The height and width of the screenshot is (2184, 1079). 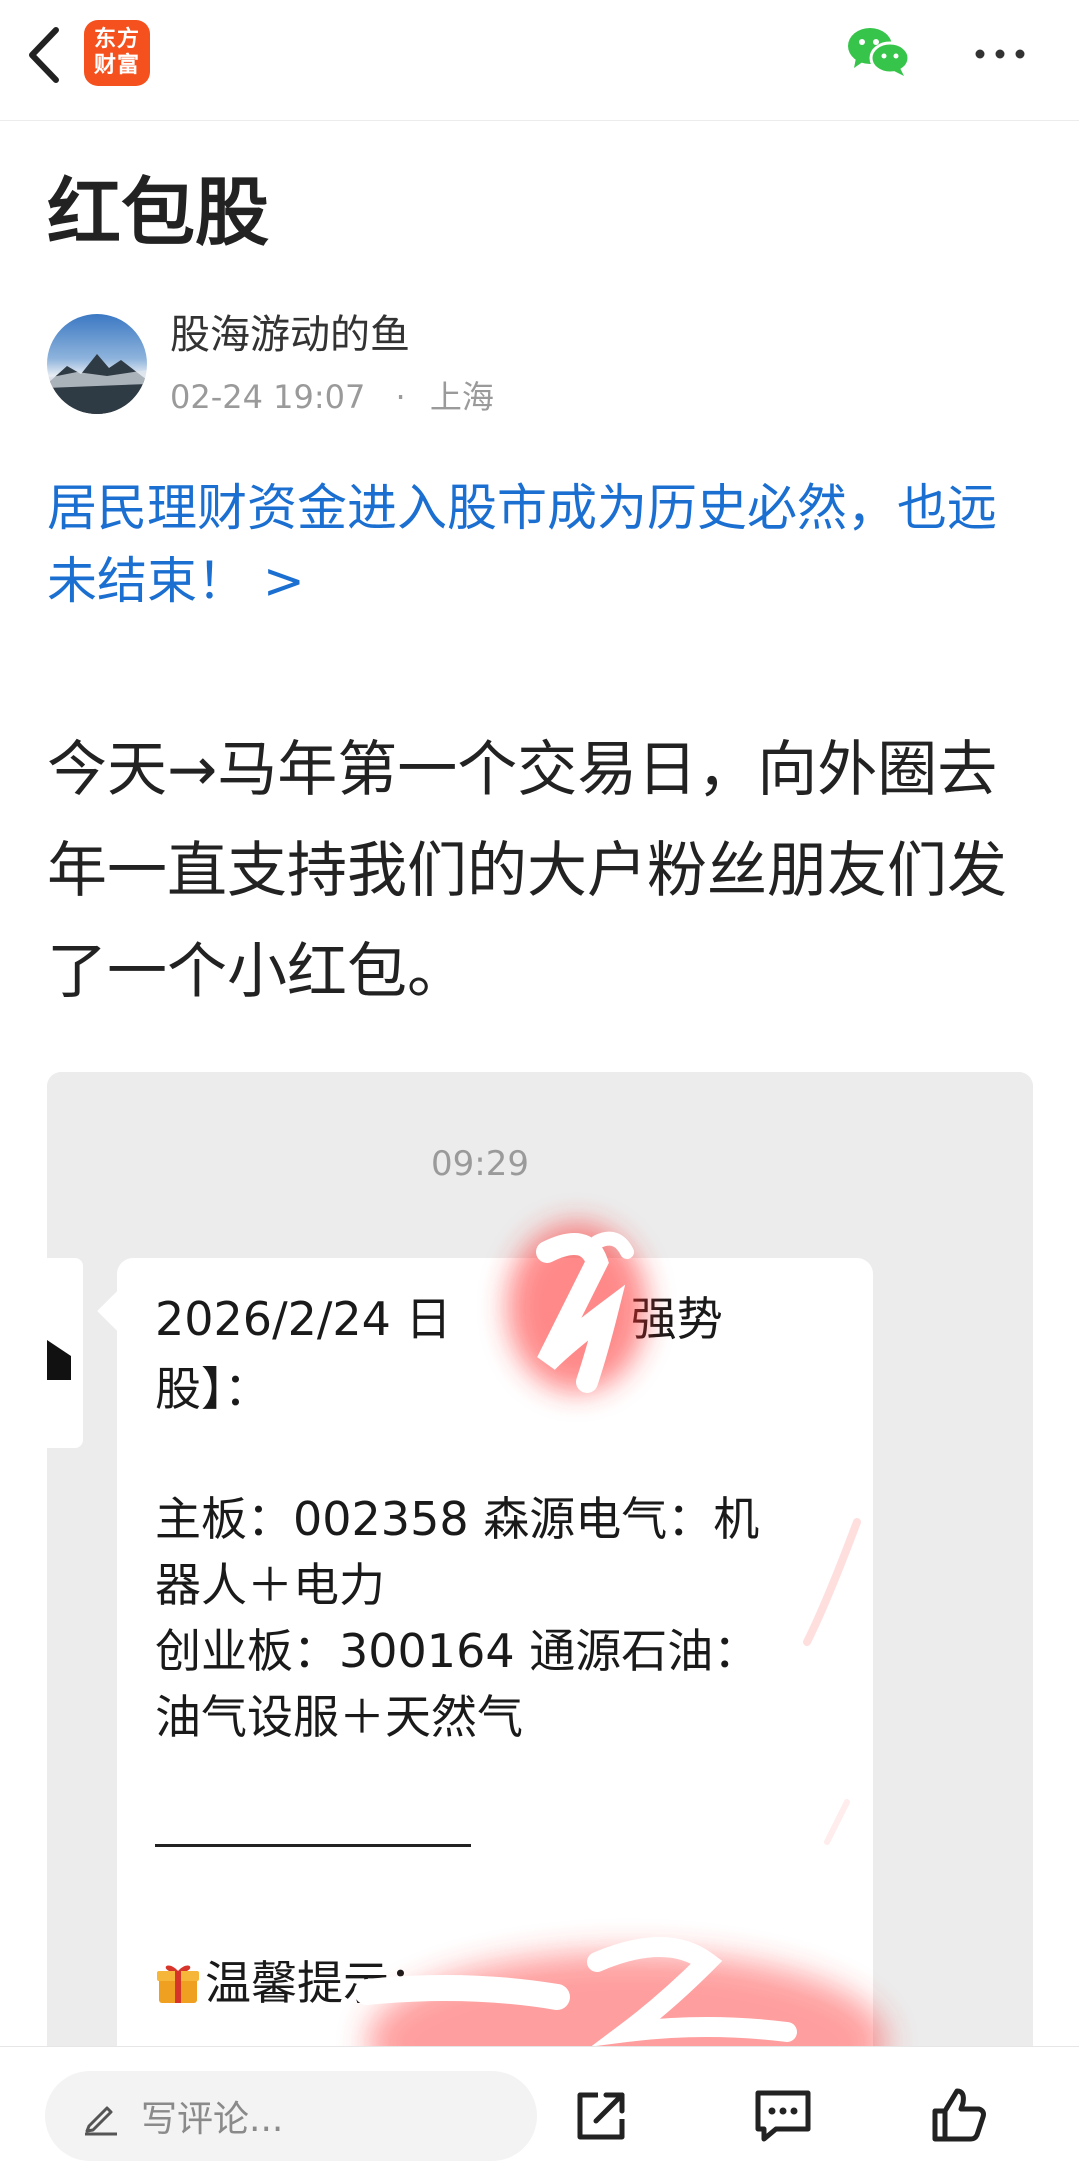 I want to click on message-tip-text: 温馨提示：, so click(x=320, y=1983).